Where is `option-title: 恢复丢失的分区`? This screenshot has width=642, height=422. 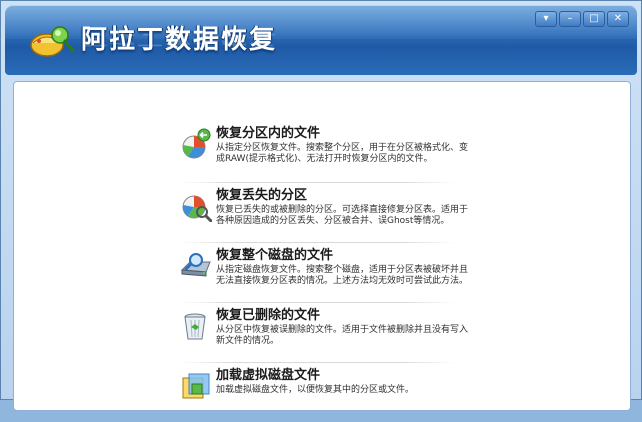 option-title: 恢复丢失的分区 is located at coordinates (262, 195).